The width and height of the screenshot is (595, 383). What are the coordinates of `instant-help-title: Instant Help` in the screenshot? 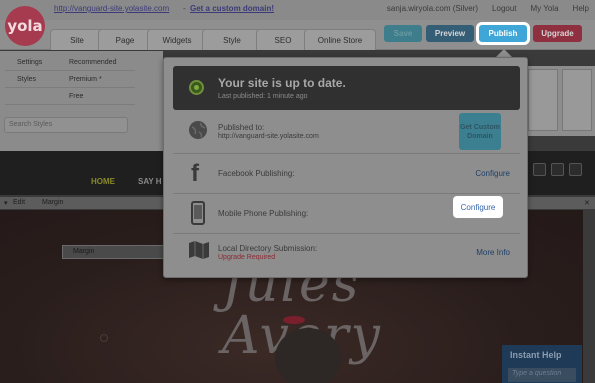 It's located at (536, 355).